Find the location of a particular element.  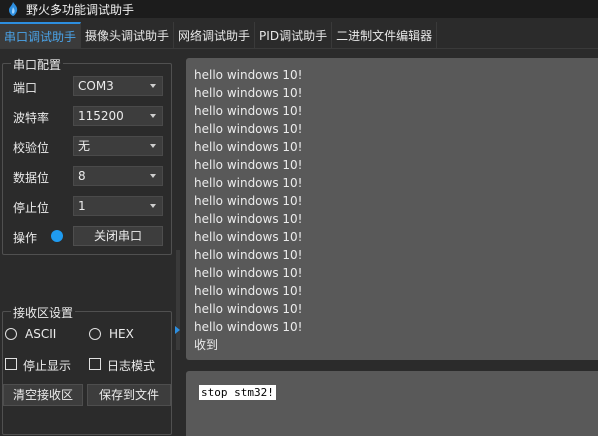

port-select: COM3 is located at coordinates (118, 86).